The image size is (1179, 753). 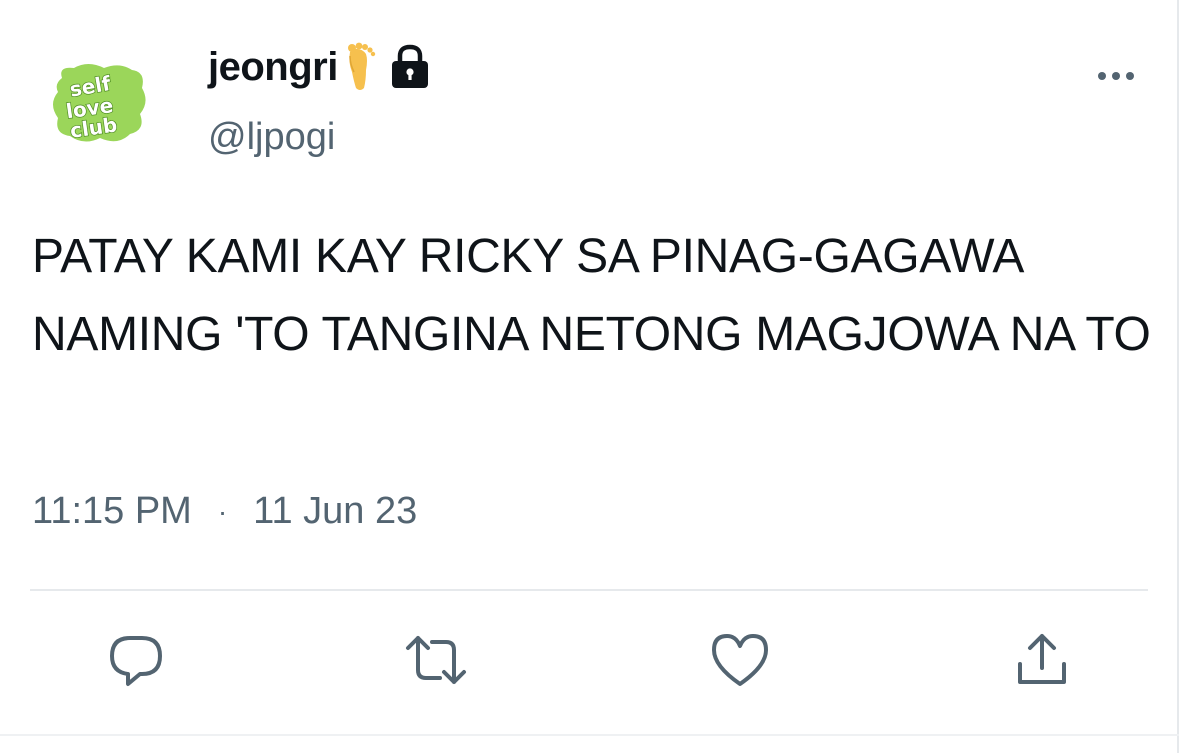 I want to click on share-icon, so click(x=1042, y=659).